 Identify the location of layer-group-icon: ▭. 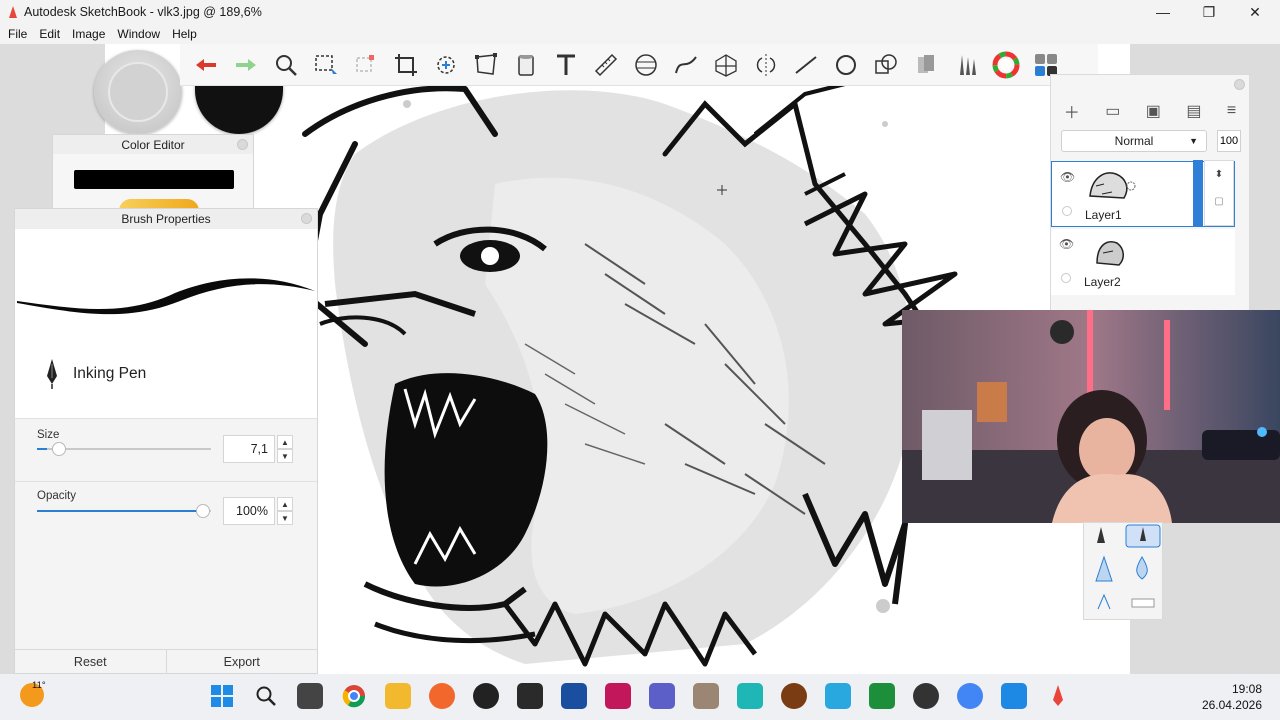
(1112, 111).